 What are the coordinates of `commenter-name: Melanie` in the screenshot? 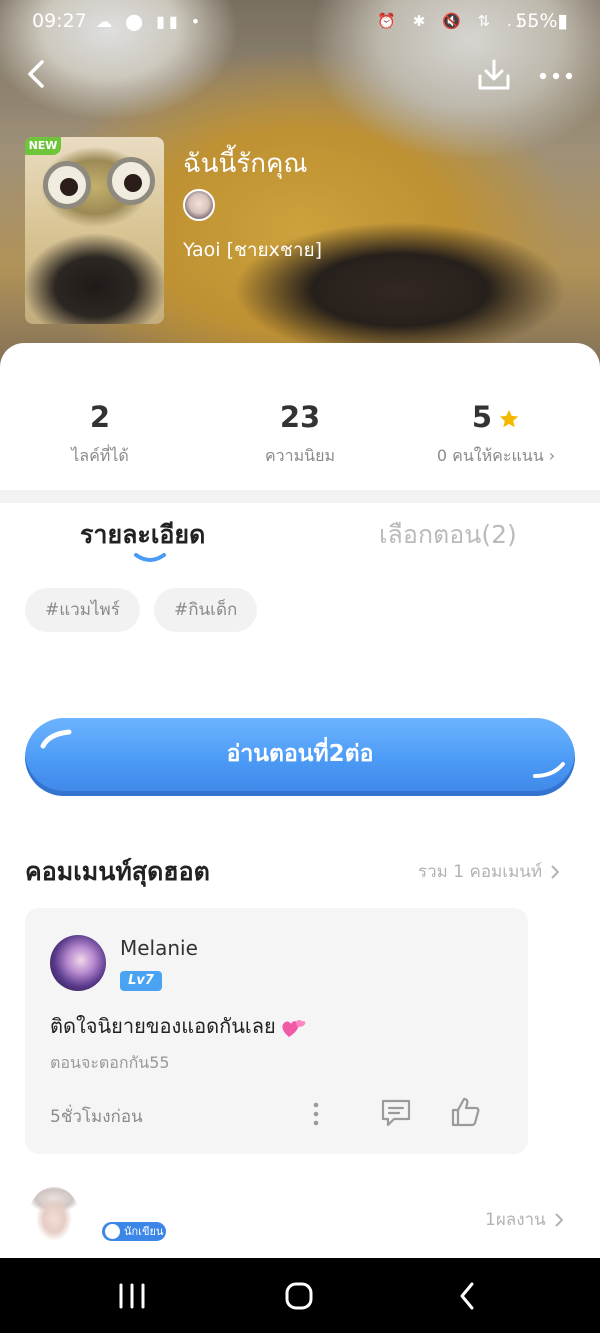 It's located at (159, 948).